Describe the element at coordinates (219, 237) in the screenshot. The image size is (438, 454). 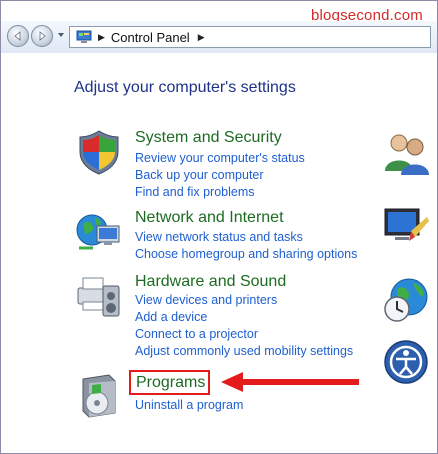
I see `link-network-status: View network status and tasks` at that location.